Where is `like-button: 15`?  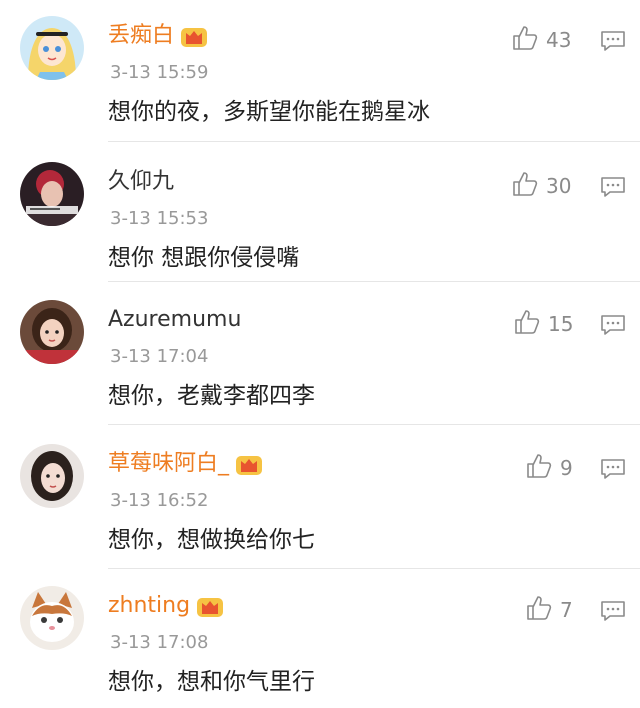
like-button: 15 is located at coordinates (543, 324).